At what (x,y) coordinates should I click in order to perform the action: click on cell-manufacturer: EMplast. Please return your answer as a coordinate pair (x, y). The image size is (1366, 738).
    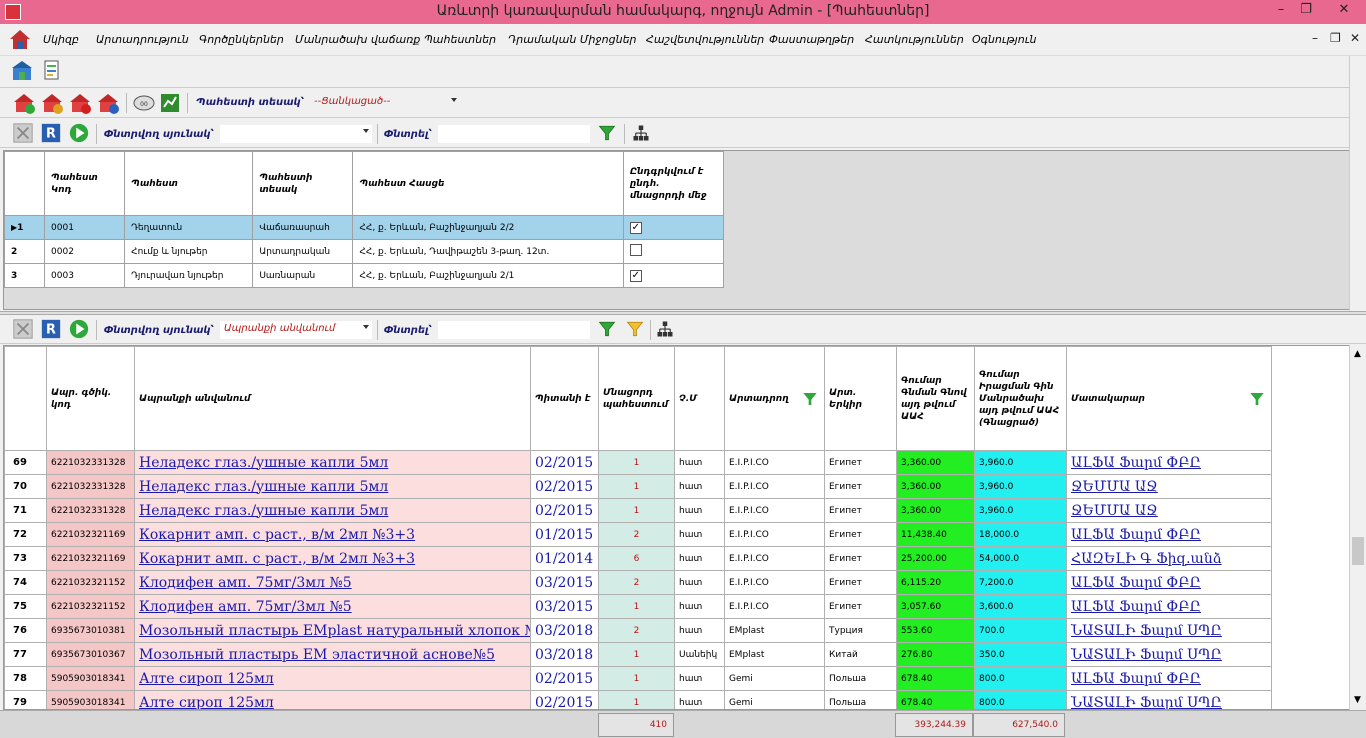
    Looking at the image, I should click on (774, 630).